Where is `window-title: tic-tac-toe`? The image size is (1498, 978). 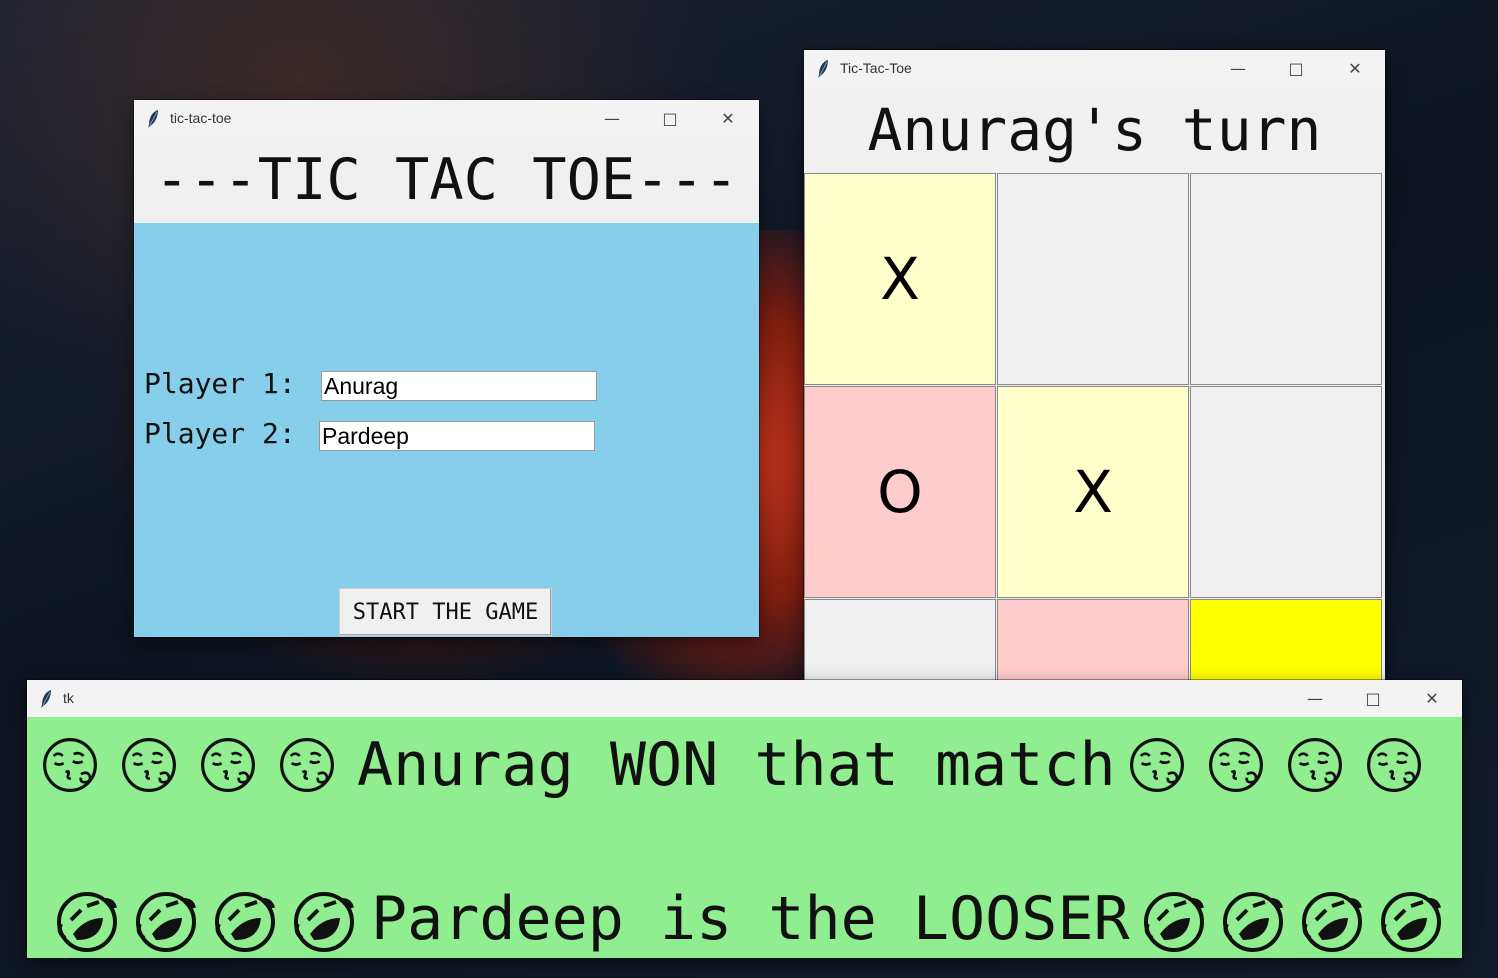 window-title: tic-tac-toe is located at coordinates (201, 118).